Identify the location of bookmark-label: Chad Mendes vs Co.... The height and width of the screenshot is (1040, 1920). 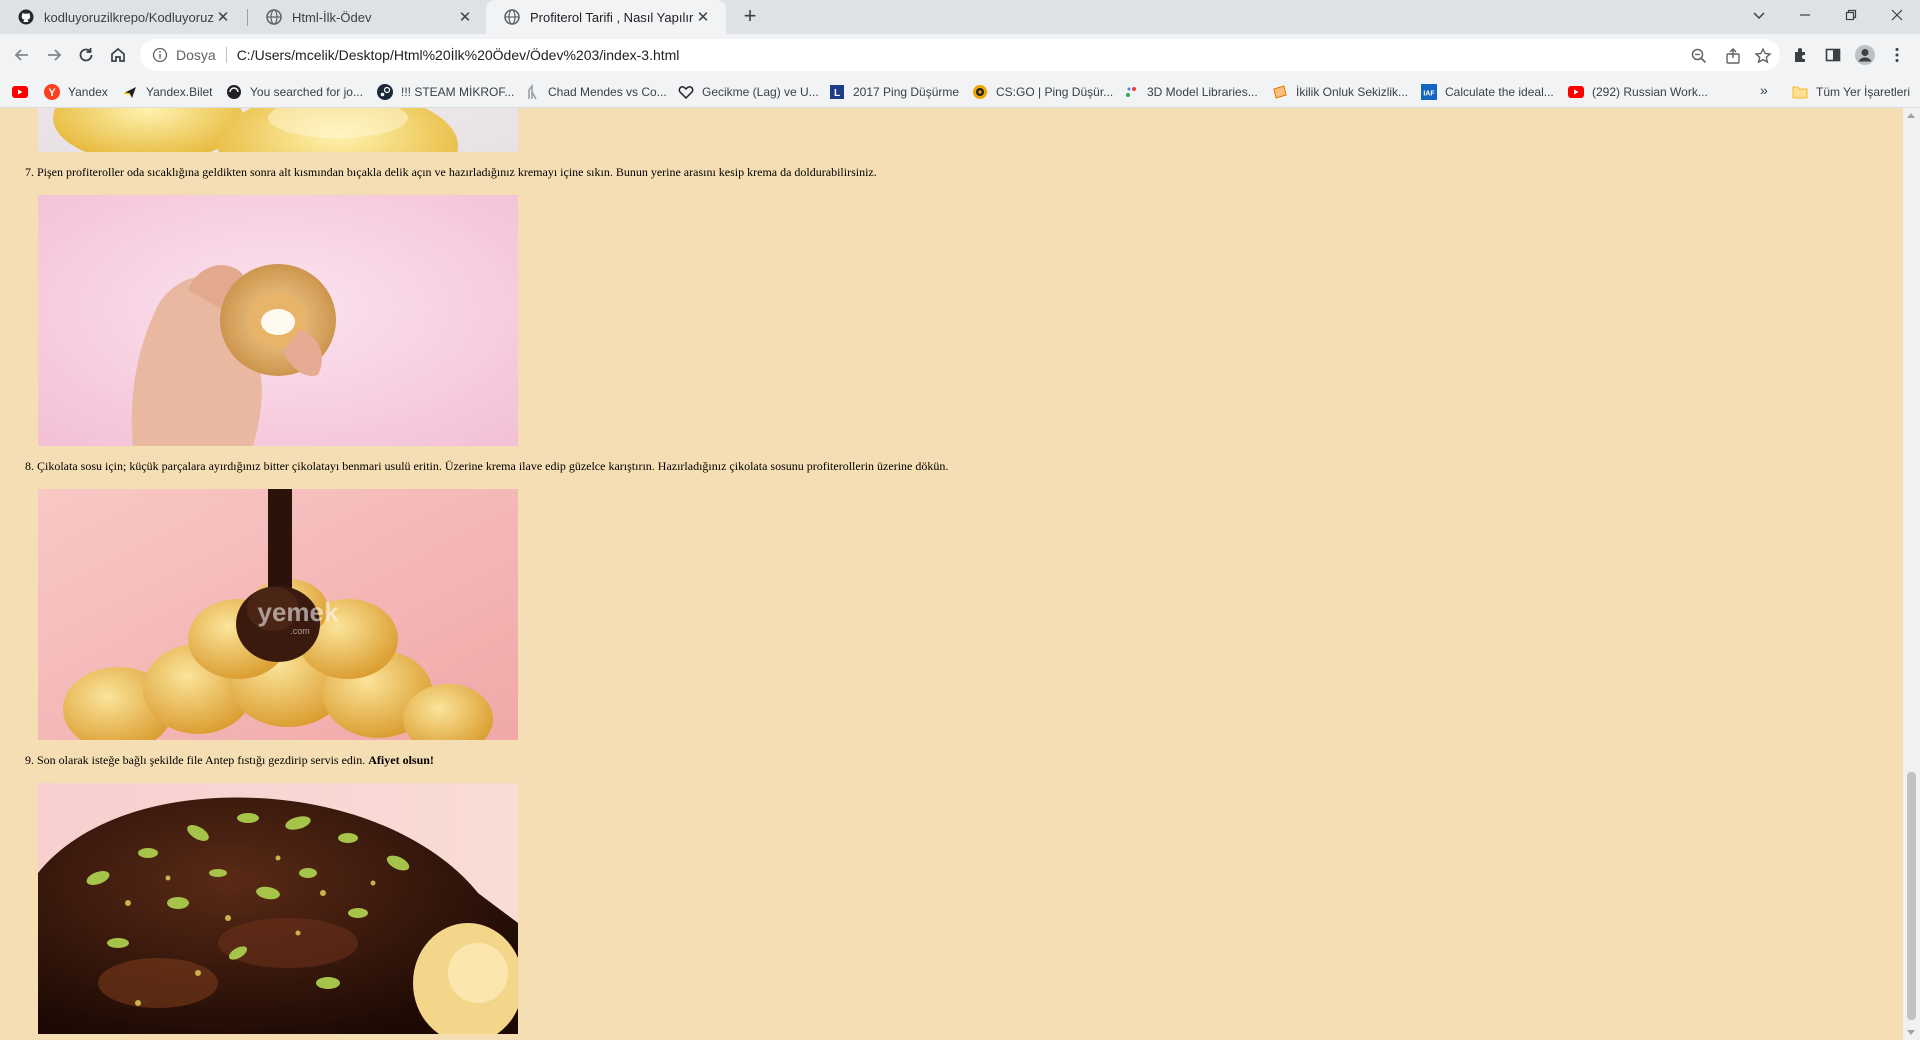
(607, 92).